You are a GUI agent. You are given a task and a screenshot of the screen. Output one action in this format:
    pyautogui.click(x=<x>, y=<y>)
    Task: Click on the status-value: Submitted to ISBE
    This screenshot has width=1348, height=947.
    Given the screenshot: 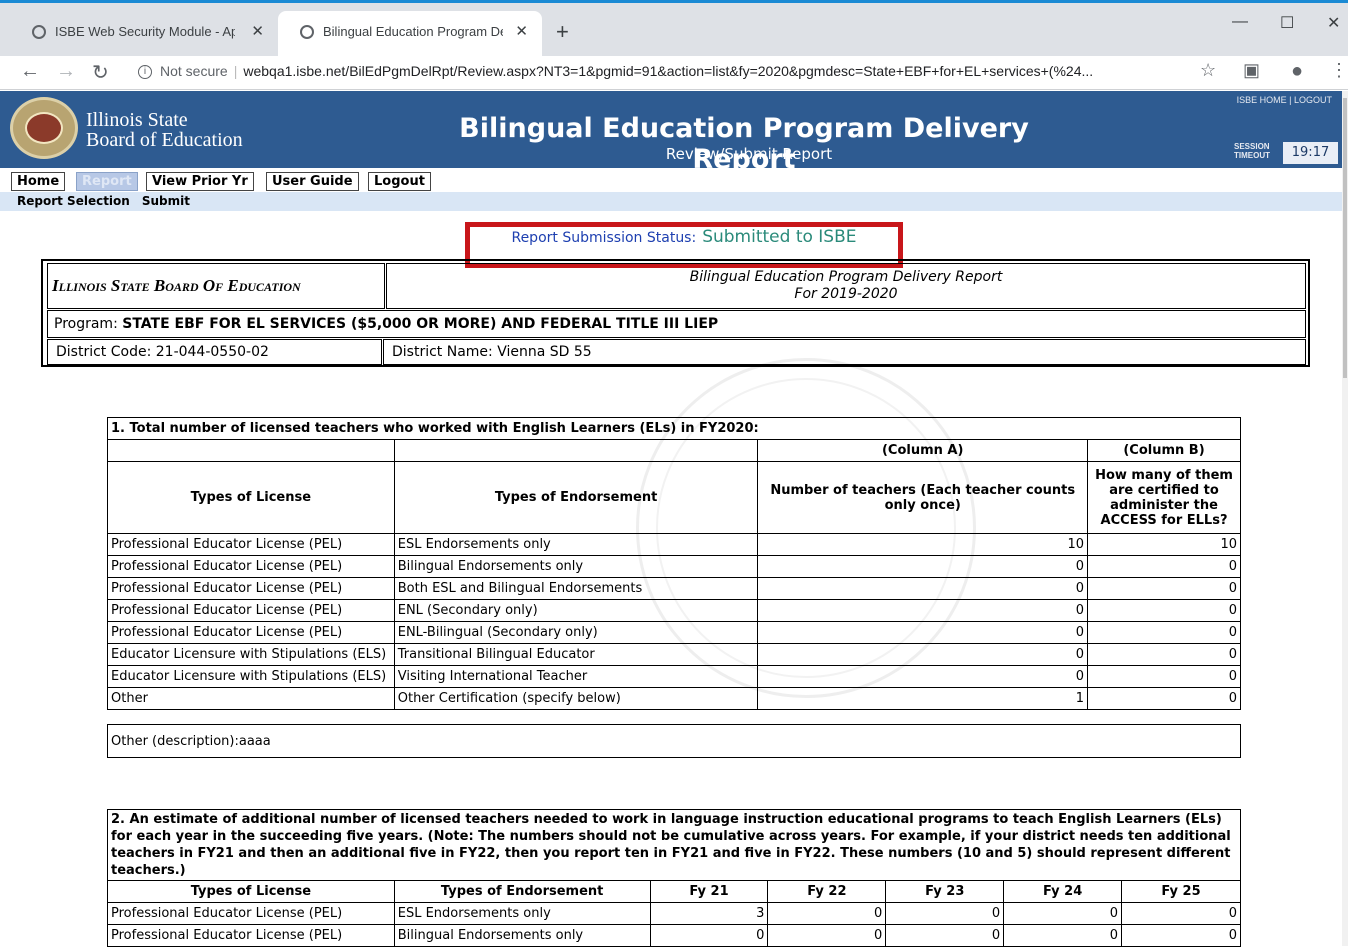 What is the action you would take?
    pyautogui.click(x=779, y=237)
    